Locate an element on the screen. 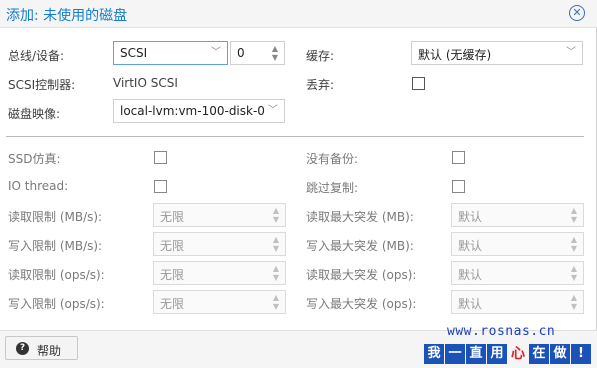  write-limit-mbs-placeholder: 无限 is located at coordinates (172, 246).